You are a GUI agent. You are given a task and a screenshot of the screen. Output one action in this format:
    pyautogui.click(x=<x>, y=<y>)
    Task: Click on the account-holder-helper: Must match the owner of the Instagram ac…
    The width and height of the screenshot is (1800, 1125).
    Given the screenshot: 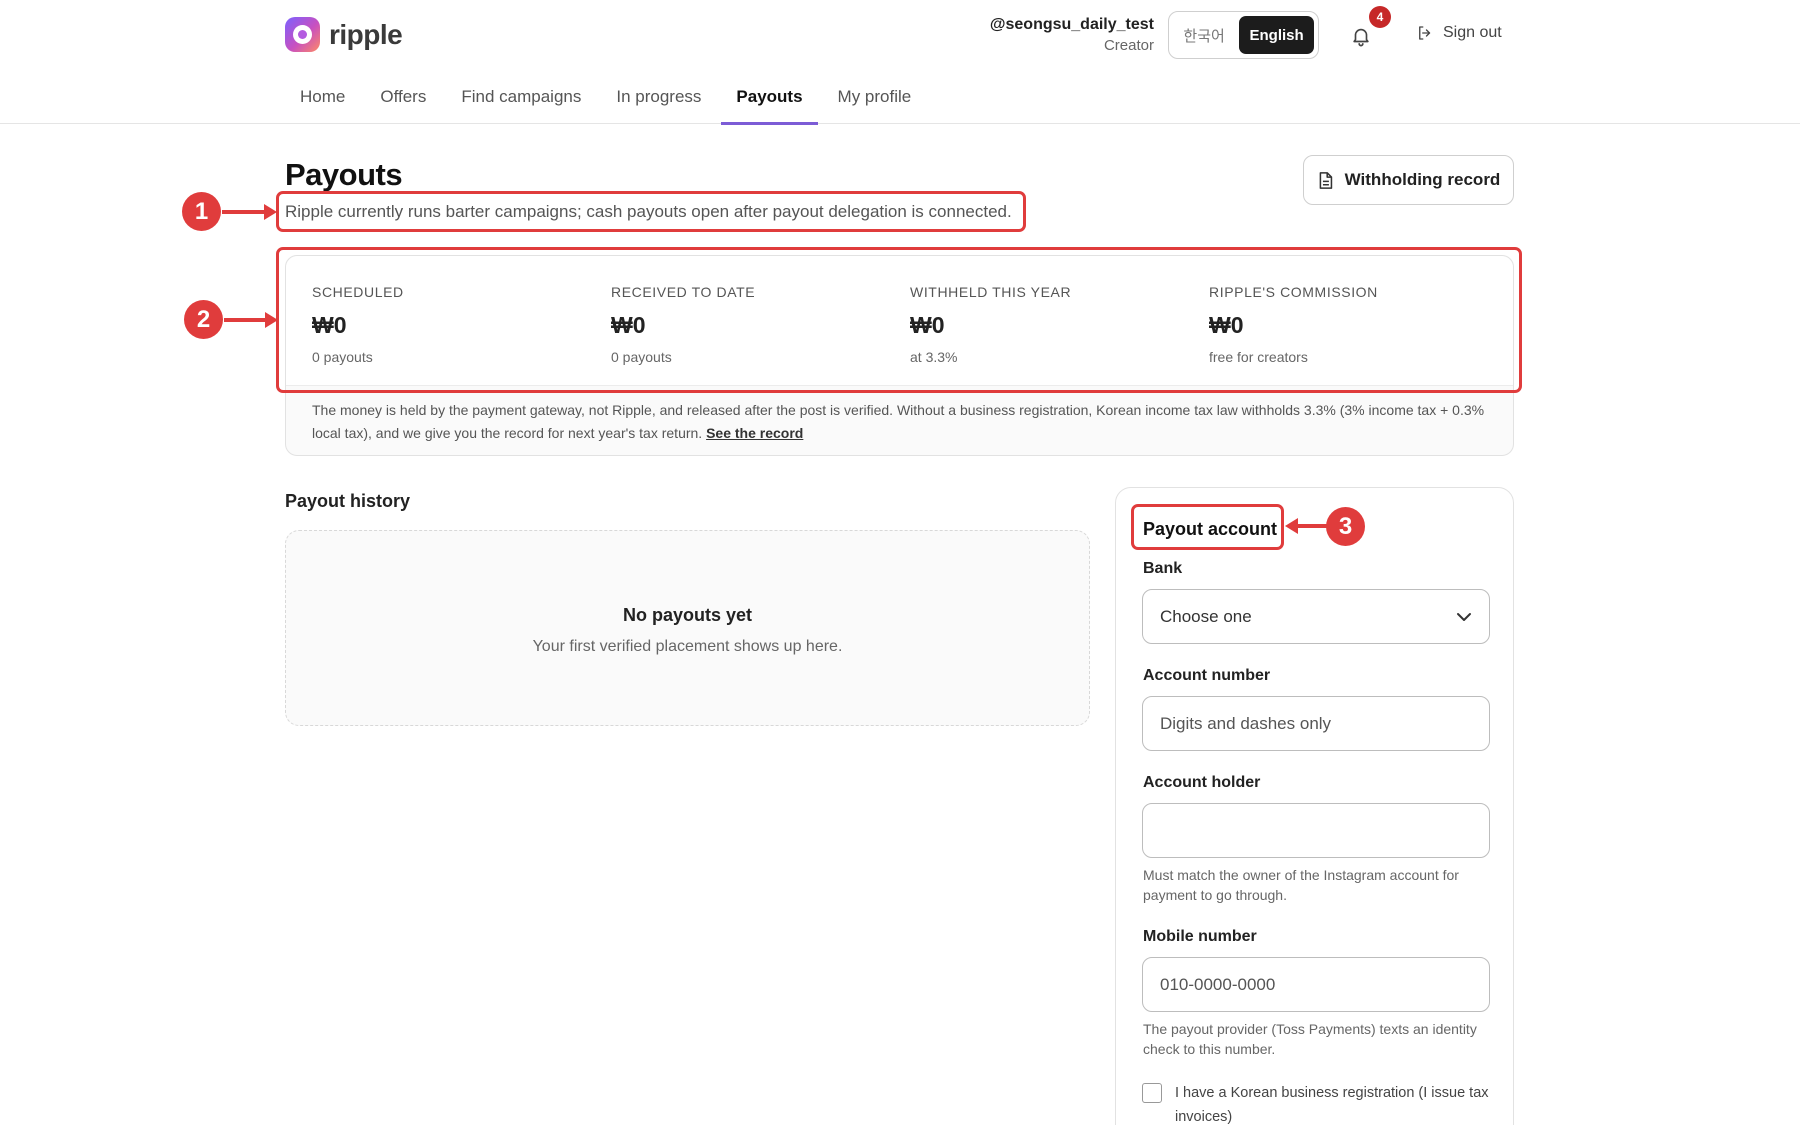 What is the action you would take?
    pyautogui.click(x=1301, y=885)
    